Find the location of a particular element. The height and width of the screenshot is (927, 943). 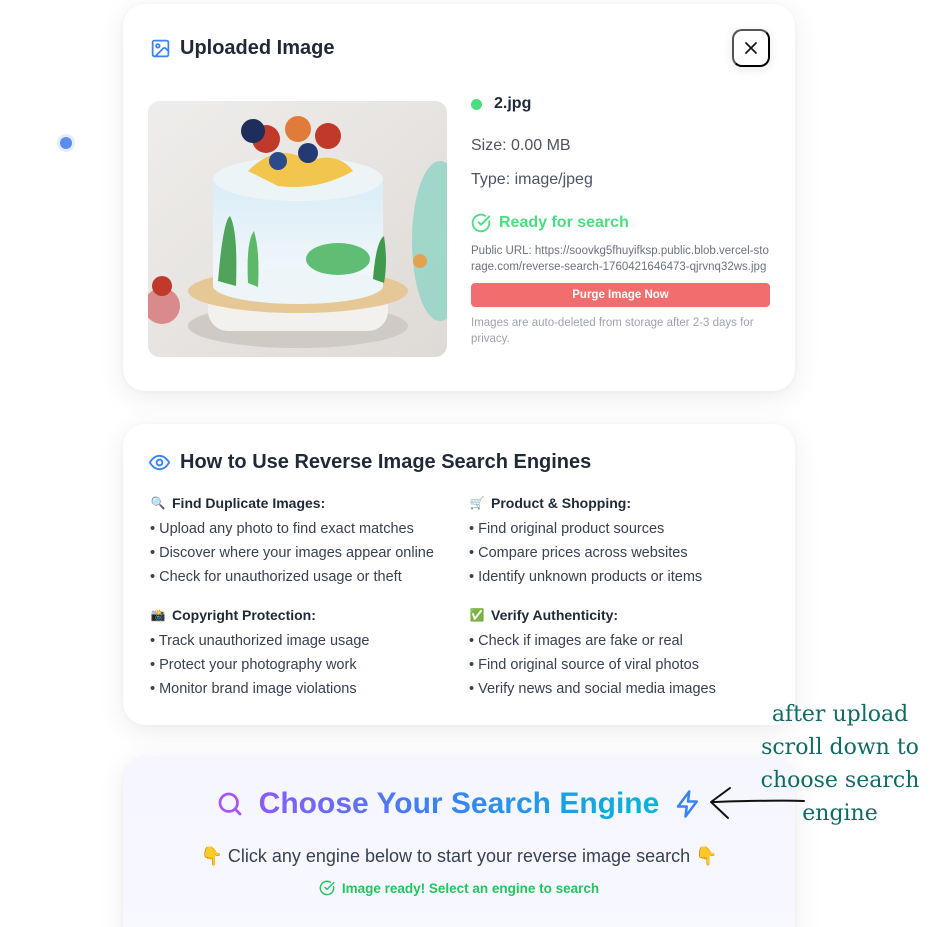

list-item: • Check if images are fake or real is located at coordinates (576, 641).